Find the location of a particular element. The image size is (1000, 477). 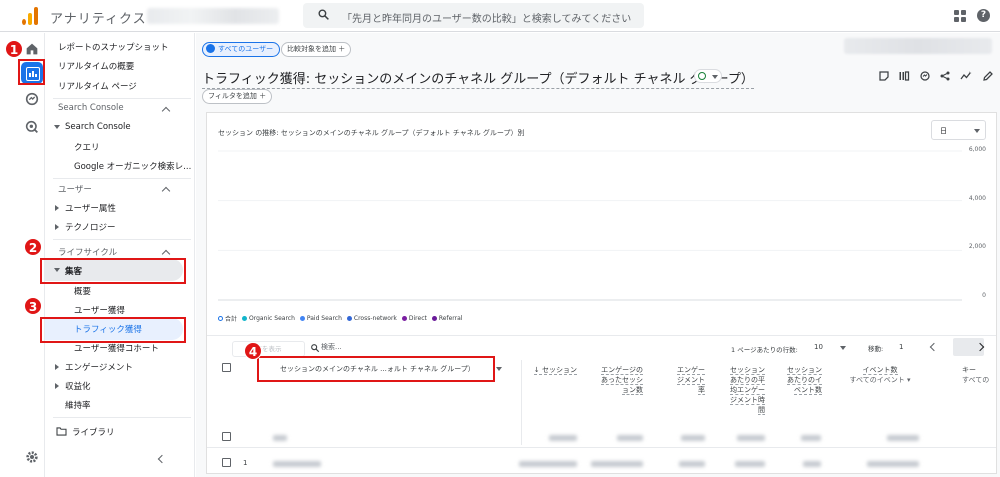

explore-icon is located at coordinates (32, 99).